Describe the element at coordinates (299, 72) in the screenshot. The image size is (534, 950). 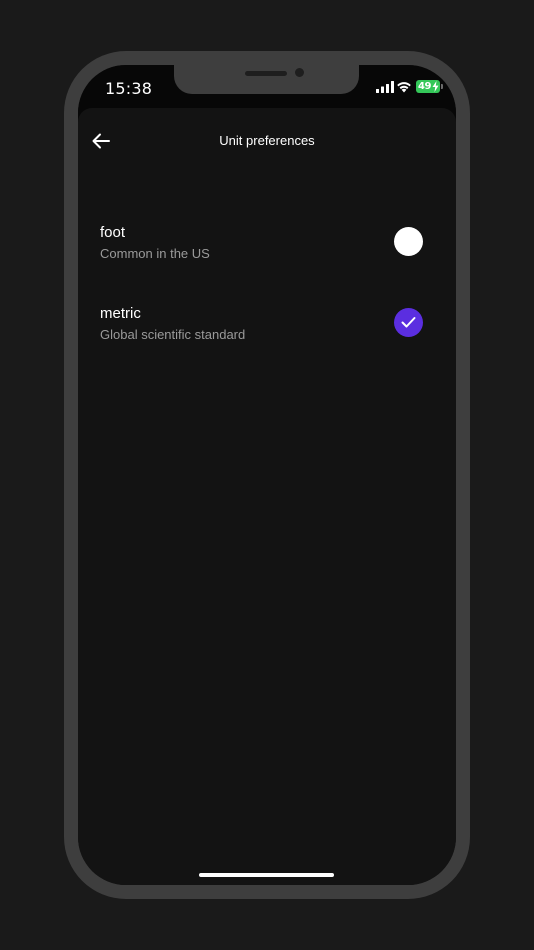
I see `front-camera` at that location.